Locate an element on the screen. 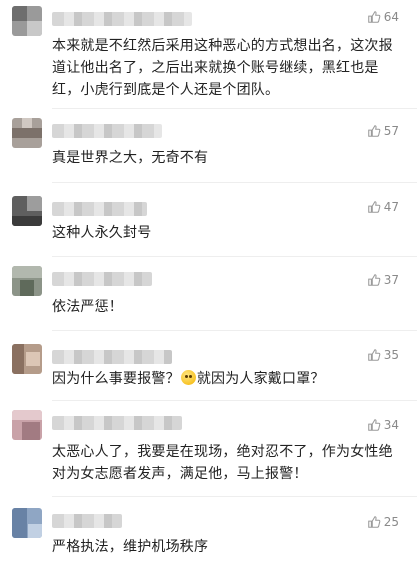 The height and width of the screenshot is (570, 417). comment-text-part: 就因为人家戴口罩？ is located at coordinates (260, 379).